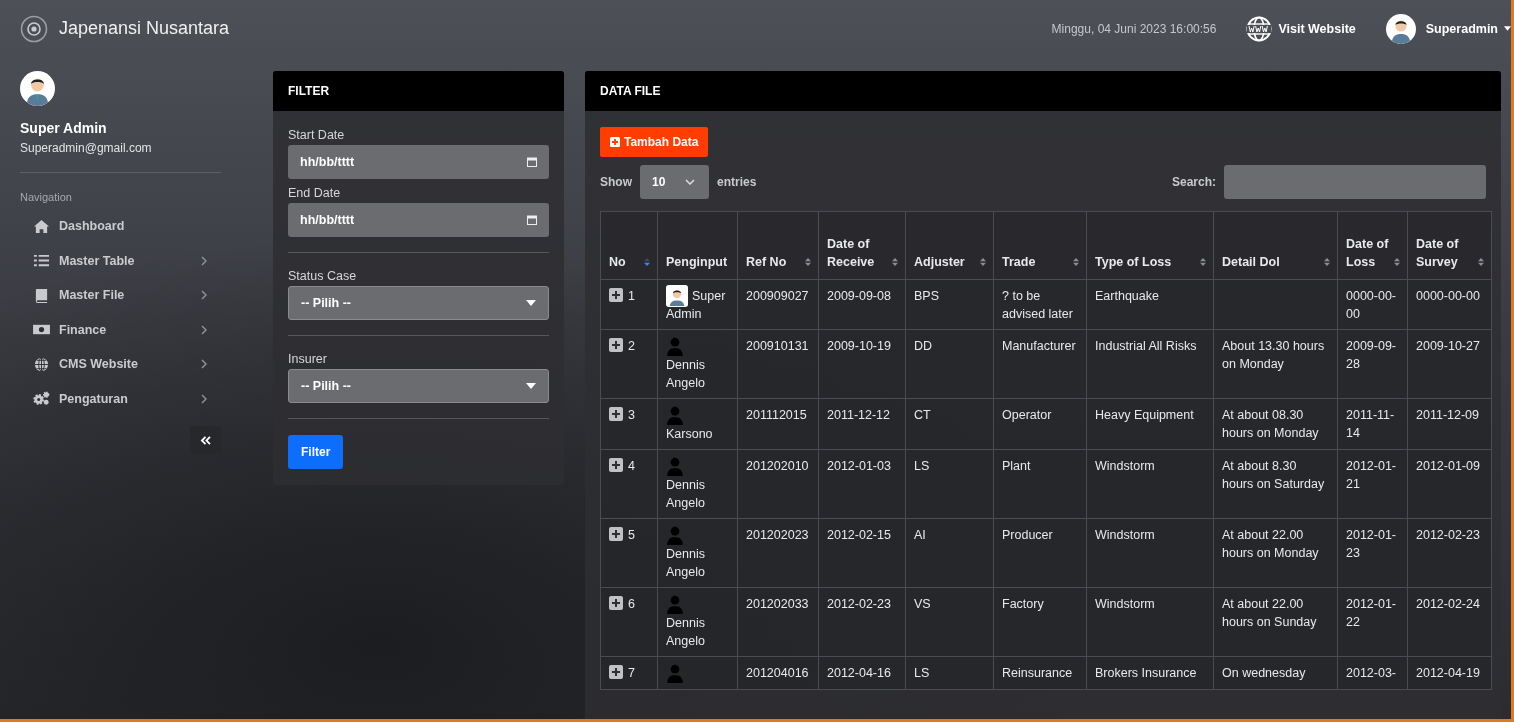 The height and width of the screenshot is (722, 1514). What do you see at coordinates (1448, 28) in the screenshot?
I see `user-menu: Superadmin` at bounding box center [1448, 28].